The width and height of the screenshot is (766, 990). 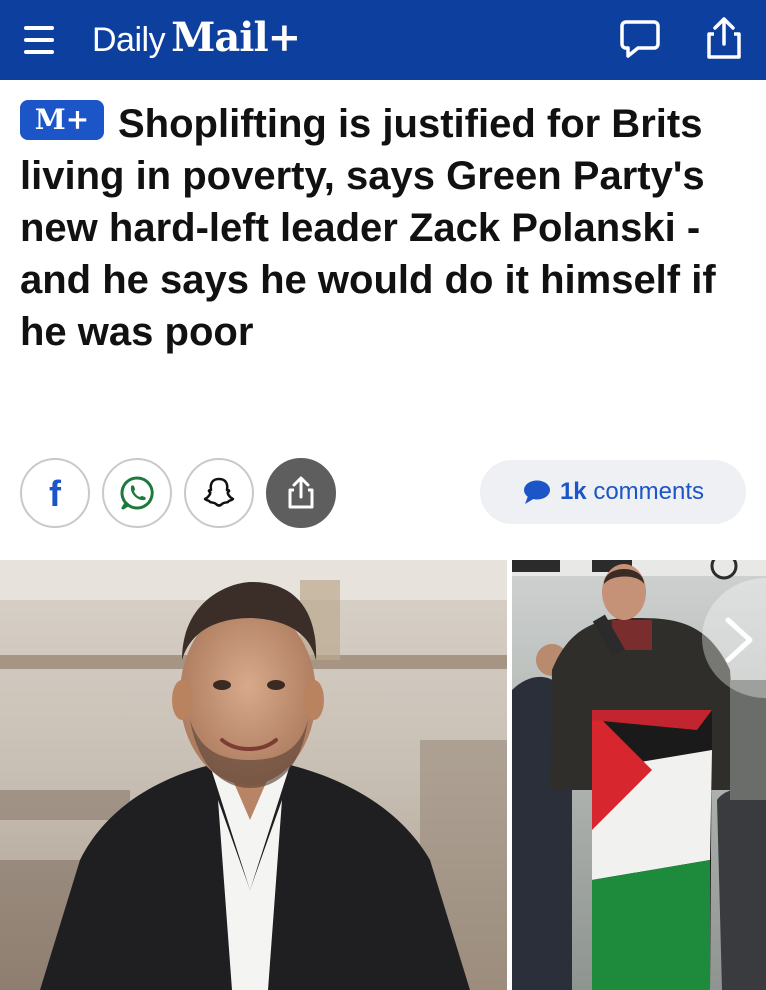 I want to click on comments-label: comments, so click(x=649, y=491).